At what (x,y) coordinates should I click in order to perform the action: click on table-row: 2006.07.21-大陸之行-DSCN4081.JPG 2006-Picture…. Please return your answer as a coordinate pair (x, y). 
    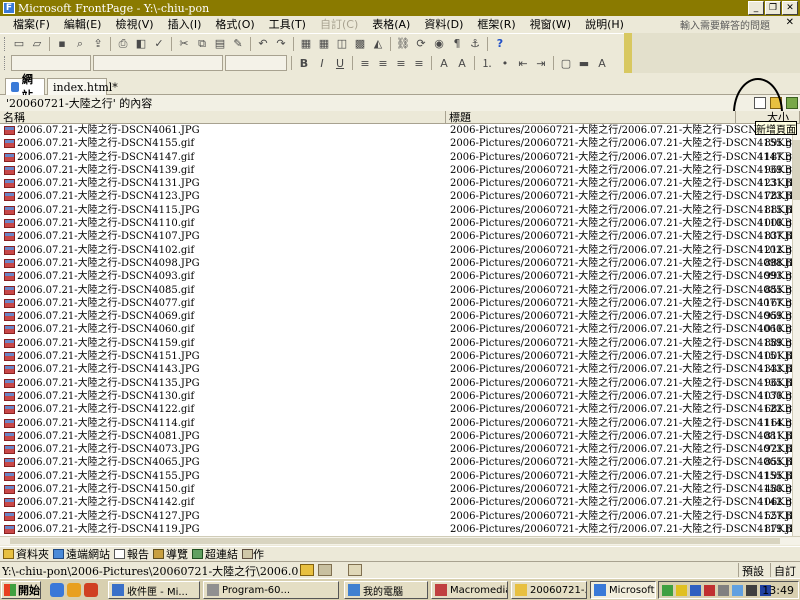
    Looking at the image, I should click on (400, 436).